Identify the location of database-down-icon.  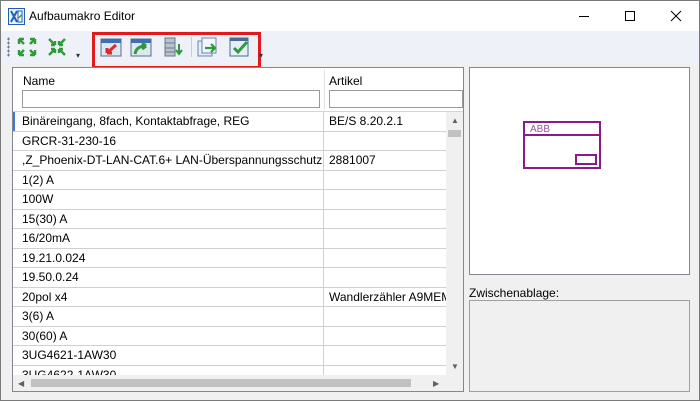
(173, 47).